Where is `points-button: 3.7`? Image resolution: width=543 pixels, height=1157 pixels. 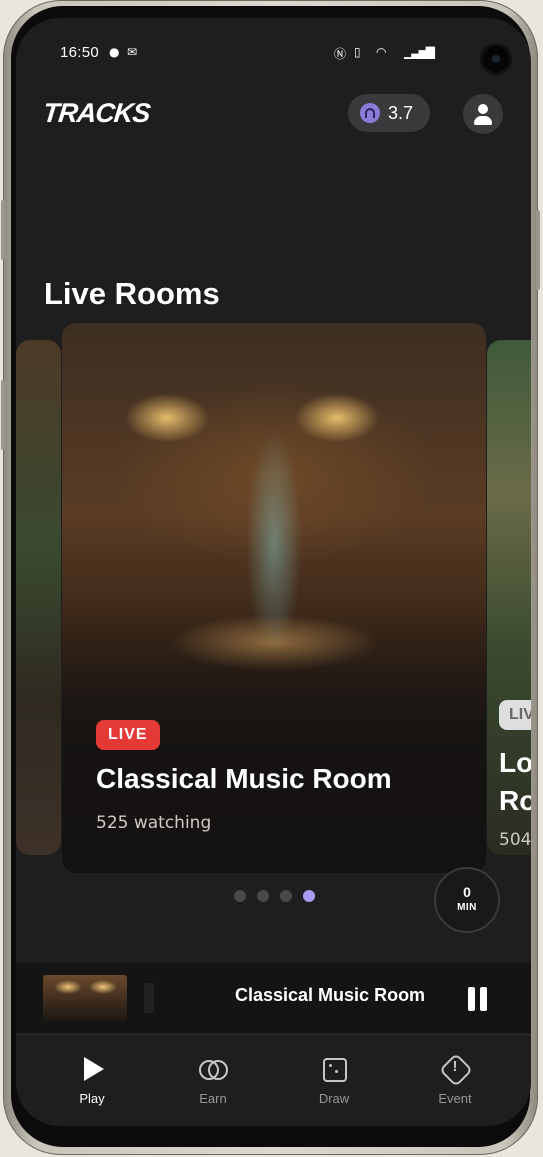 points-button: 3.7 is located at coordinates (389, 113).